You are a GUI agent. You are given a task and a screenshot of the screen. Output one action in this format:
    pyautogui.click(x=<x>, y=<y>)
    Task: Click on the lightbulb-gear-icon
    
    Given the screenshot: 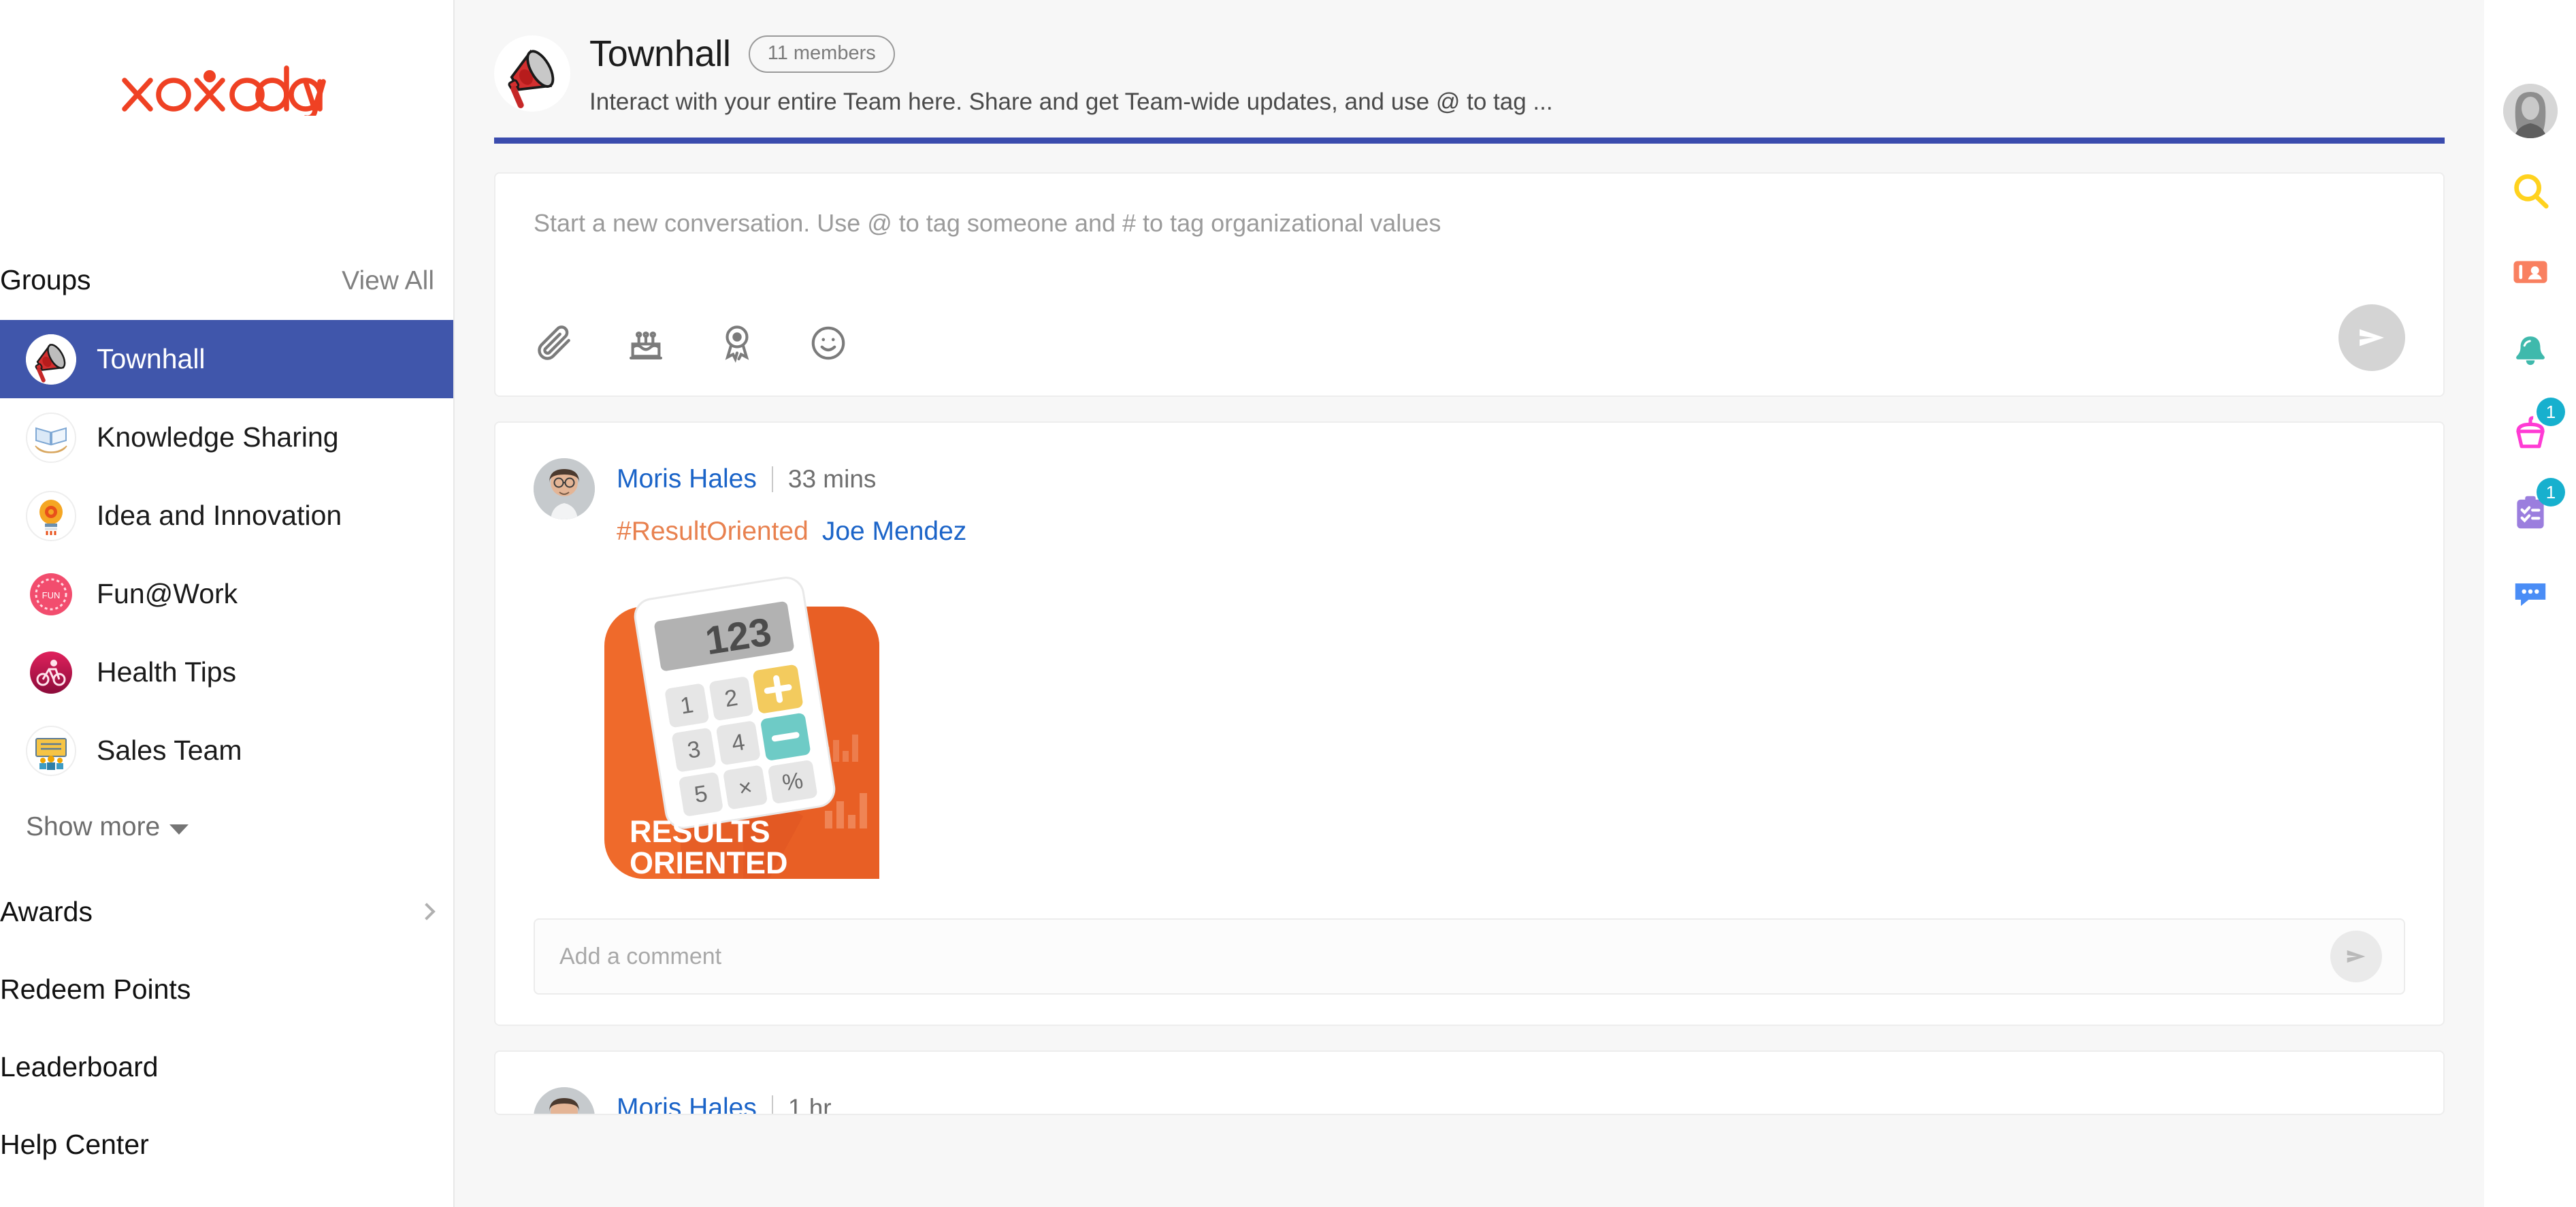 What is the action you would take?
    pyautogui.click(x=51, y=515)
    